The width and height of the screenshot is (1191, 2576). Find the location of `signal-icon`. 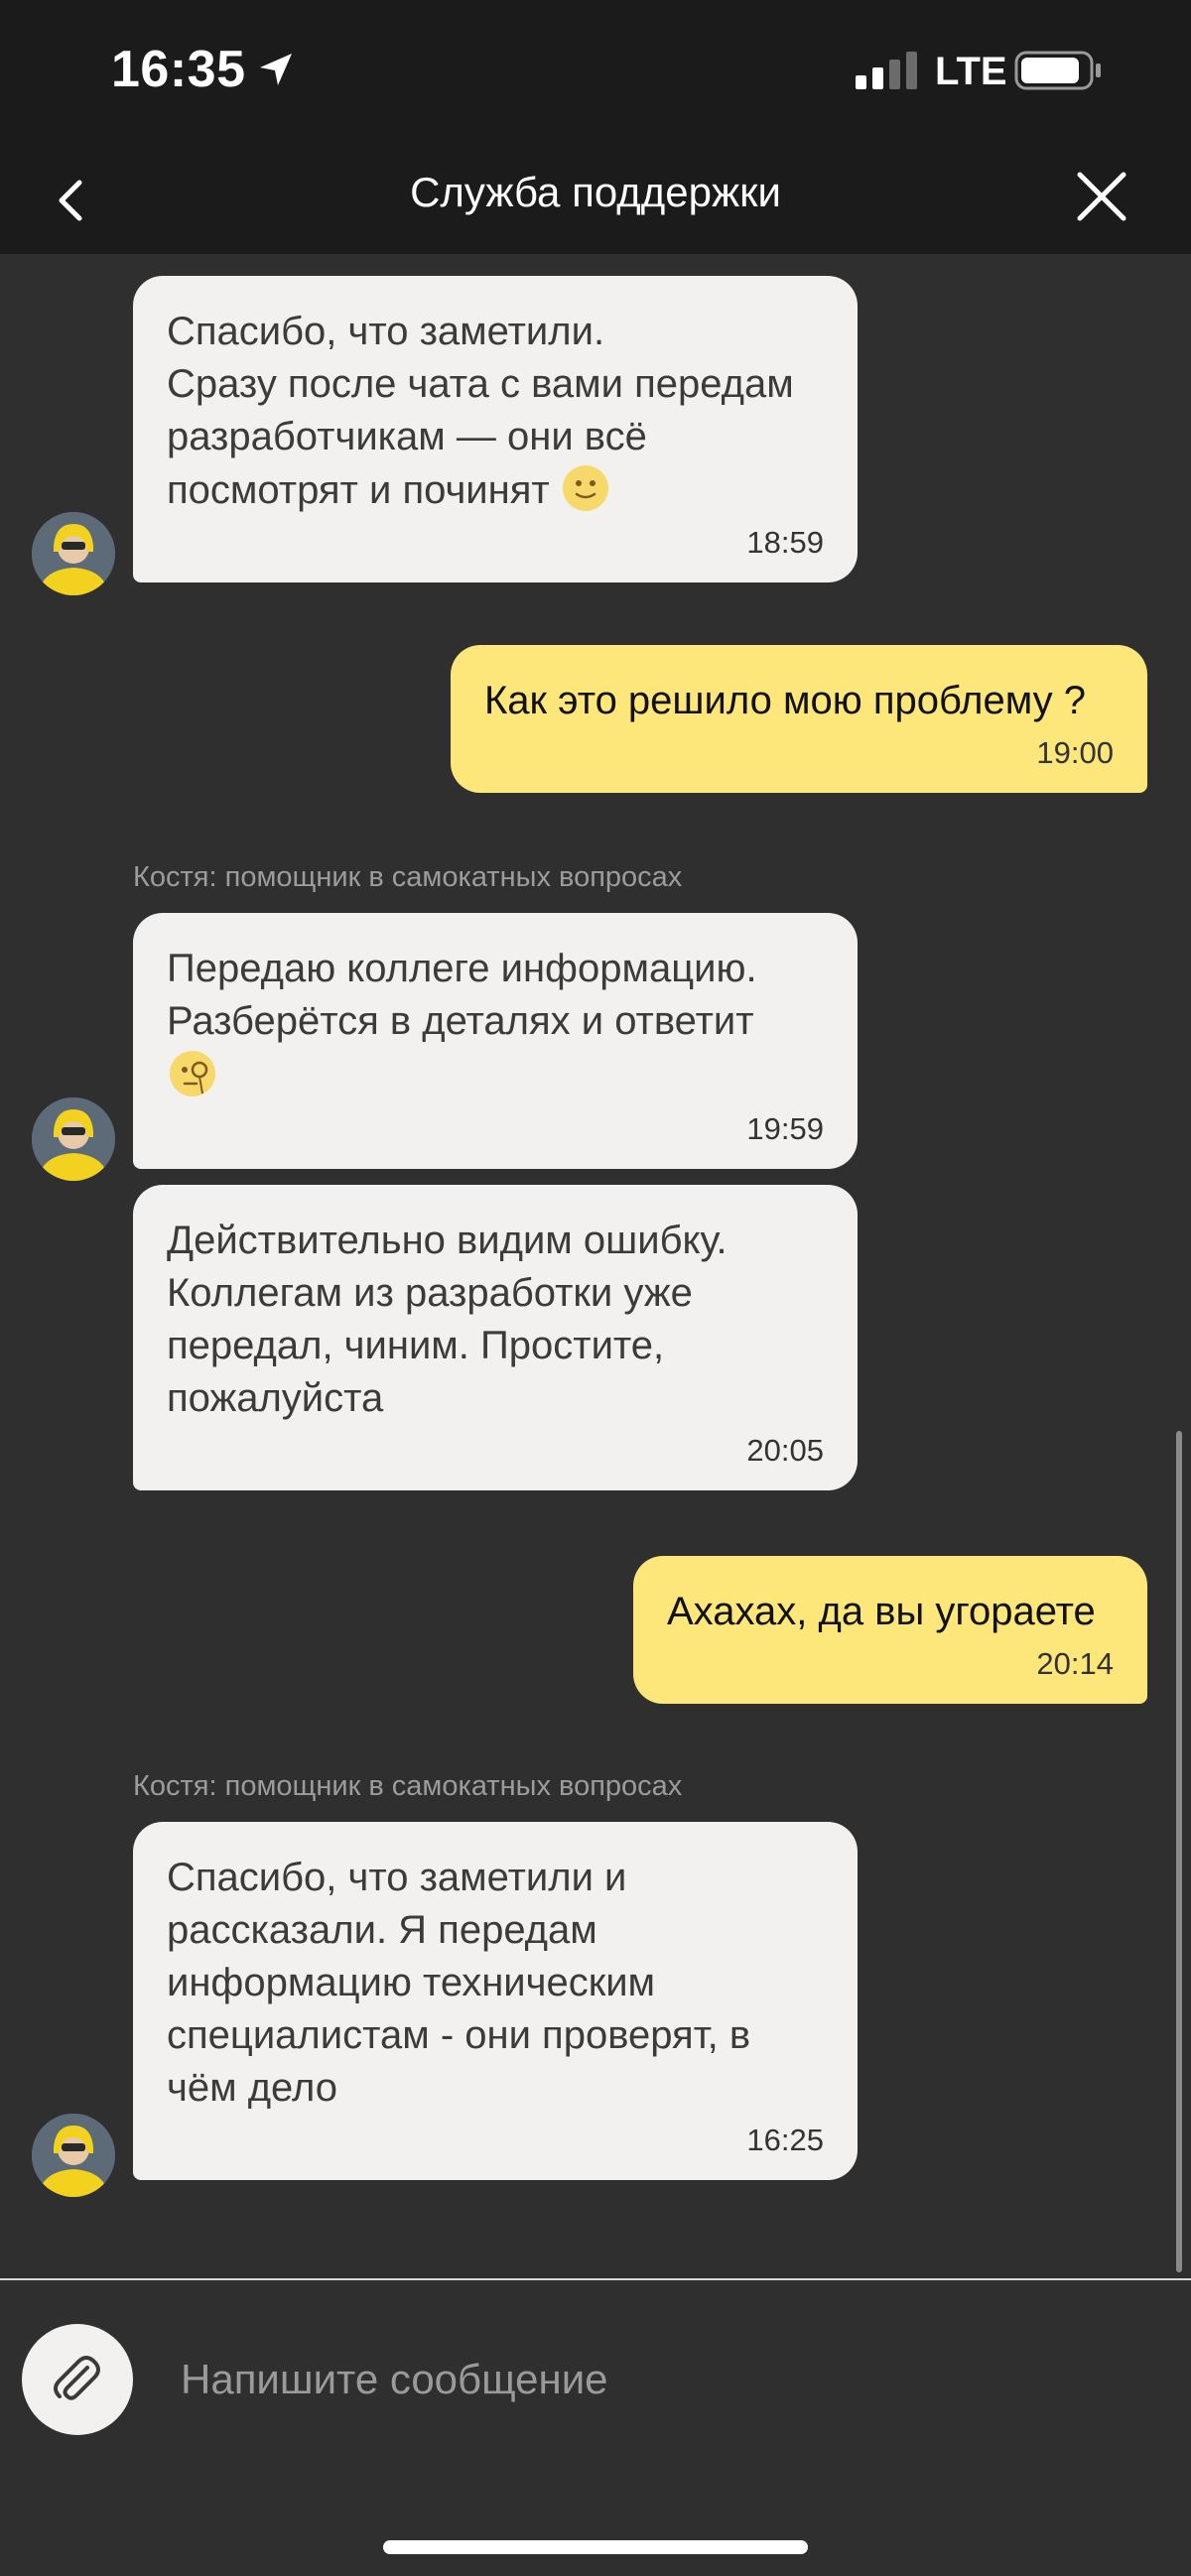

signal-icon is located at coordinates (887, 70).